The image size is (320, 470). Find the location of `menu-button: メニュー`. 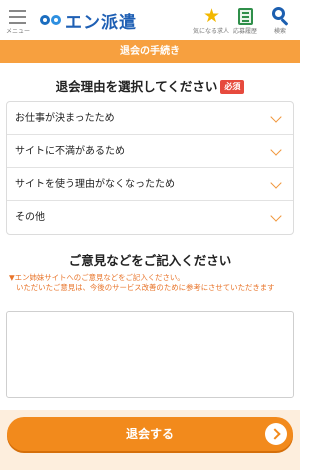

menu-button: メニュー is located at coordinates (18, 22).